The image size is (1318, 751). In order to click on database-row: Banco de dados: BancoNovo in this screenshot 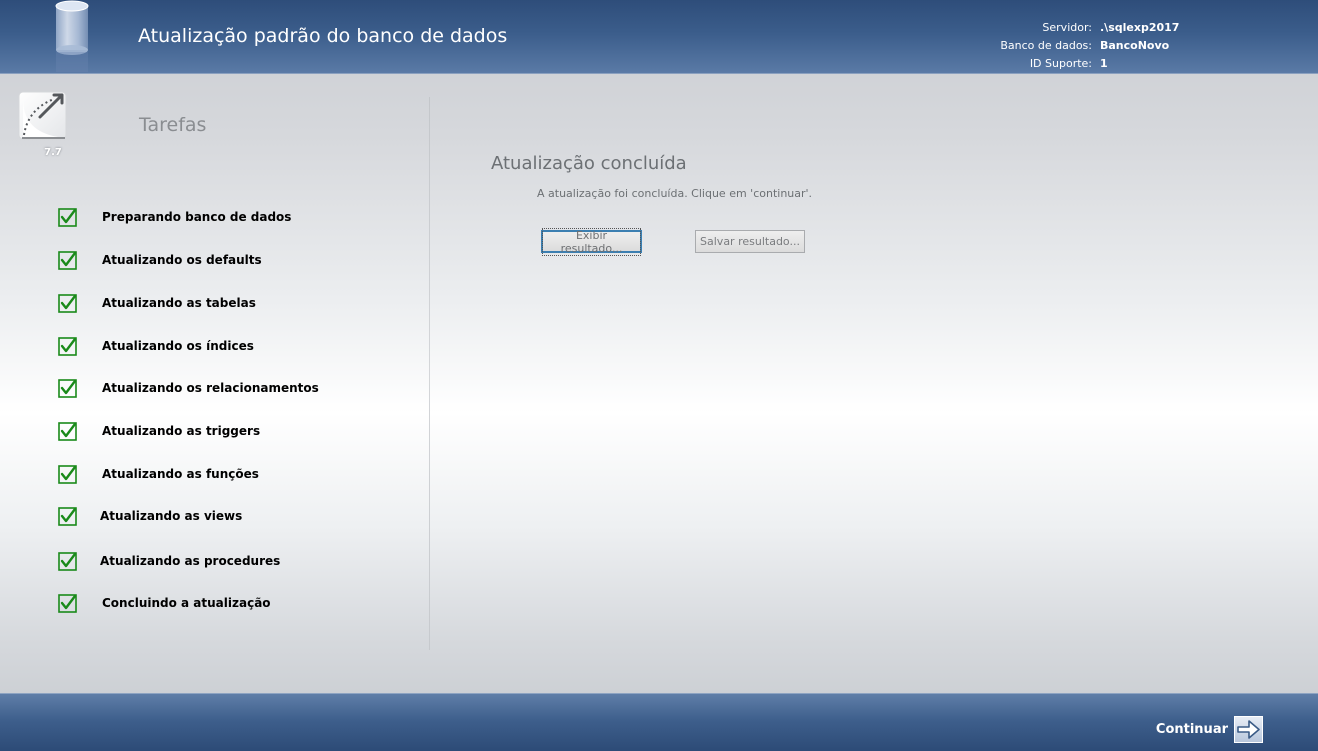, I will do `click(1100, 45)`.